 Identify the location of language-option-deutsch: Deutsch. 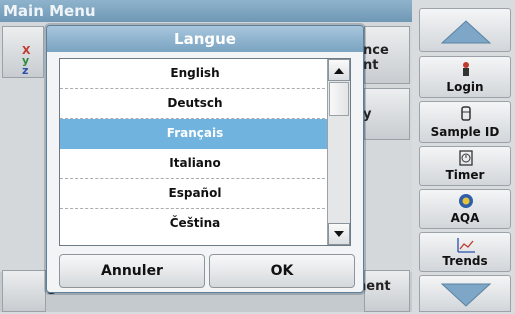
(195, 104).